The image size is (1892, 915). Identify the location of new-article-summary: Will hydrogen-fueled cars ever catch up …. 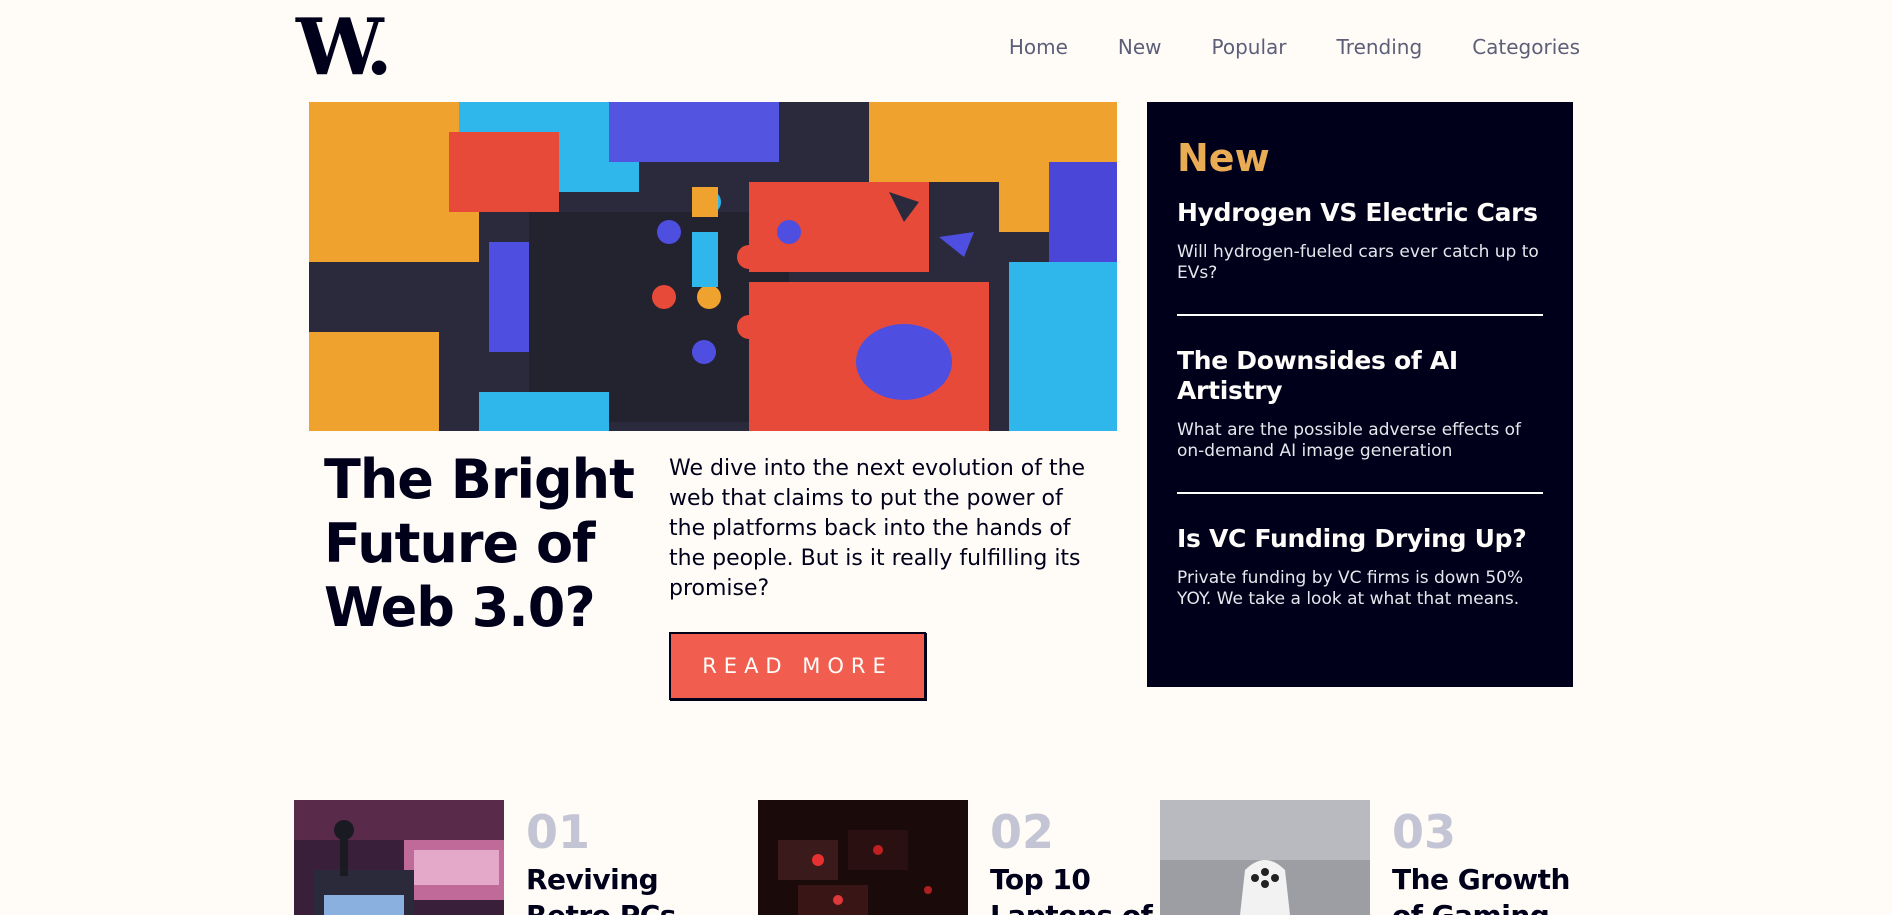
(1358, 262).